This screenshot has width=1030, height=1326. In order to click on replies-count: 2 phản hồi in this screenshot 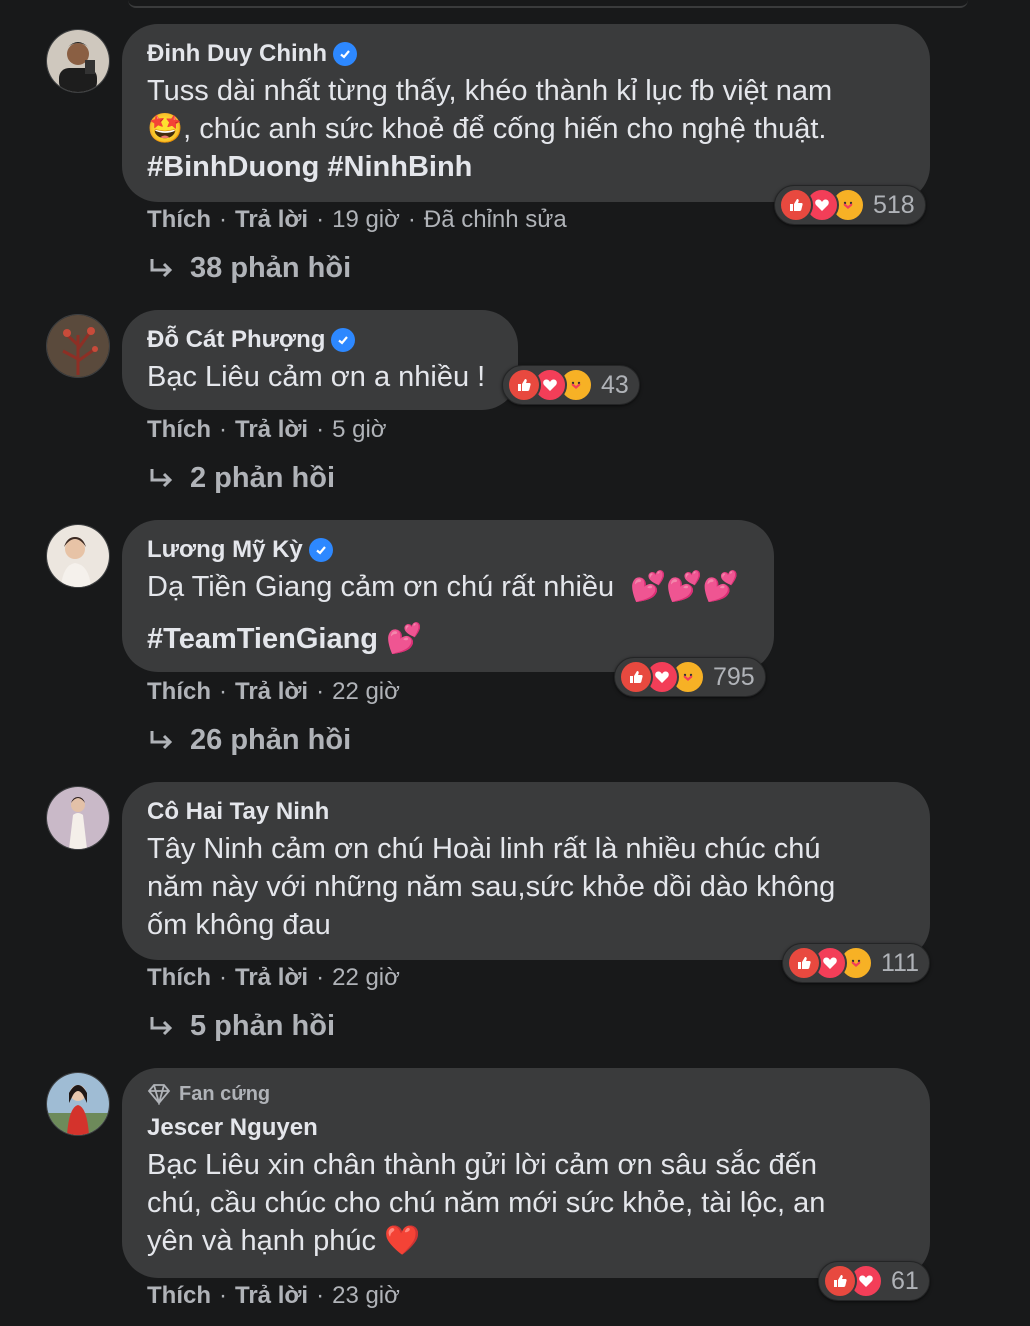, I will do `click(262, 478)`.